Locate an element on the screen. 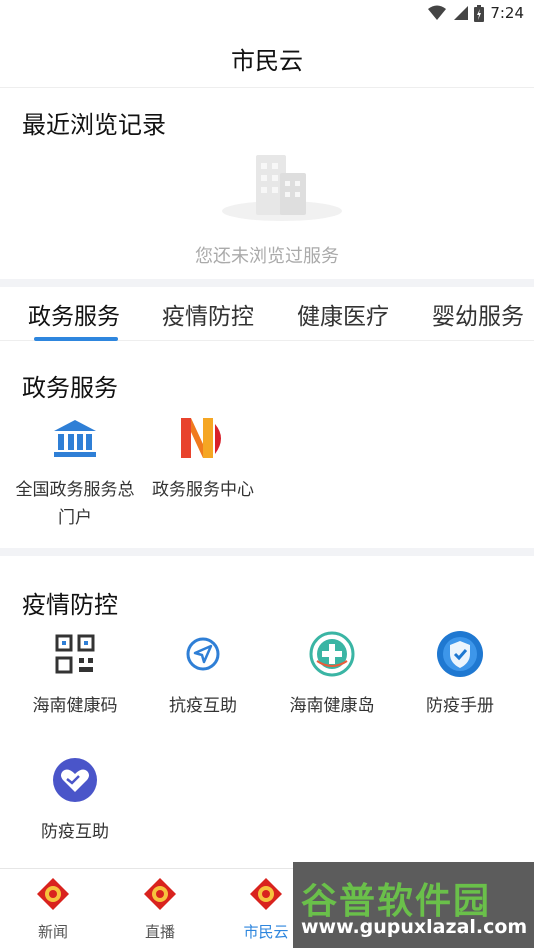 This screenshot has width=534, height=948. navigation-arrow-icon is located at coordinates (203, 654).